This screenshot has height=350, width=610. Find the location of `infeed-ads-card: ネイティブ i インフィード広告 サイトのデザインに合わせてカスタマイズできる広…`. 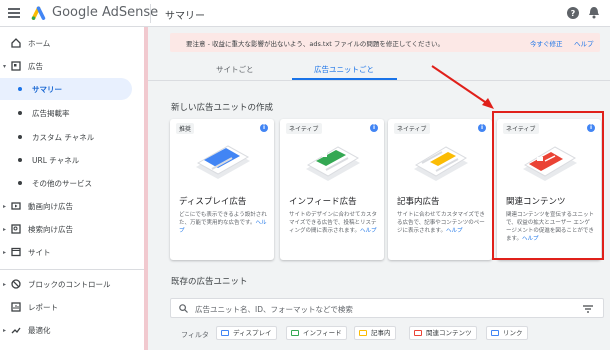

infeed-ads-card: ネイティブ i インフィード広告 サイトのデザインに合わせてカスタマイズできる広… is located at coordinates (332, 189).